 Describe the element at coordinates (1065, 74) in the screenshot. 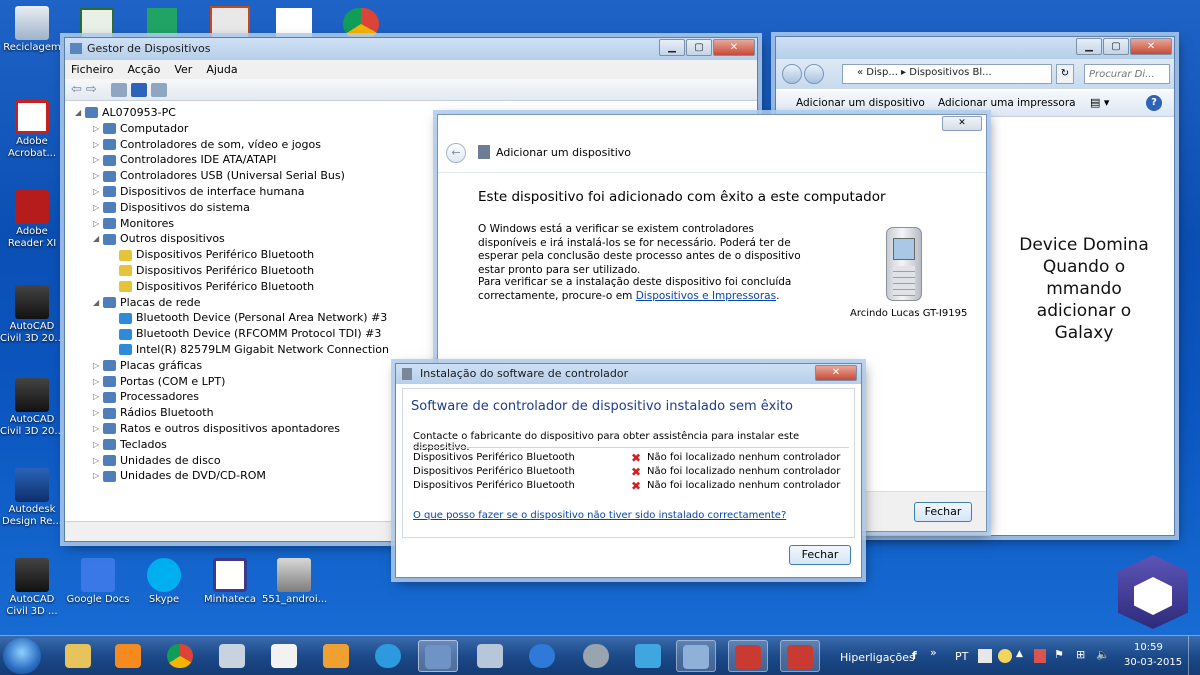

I see `refresh-button: ↻` at that location.